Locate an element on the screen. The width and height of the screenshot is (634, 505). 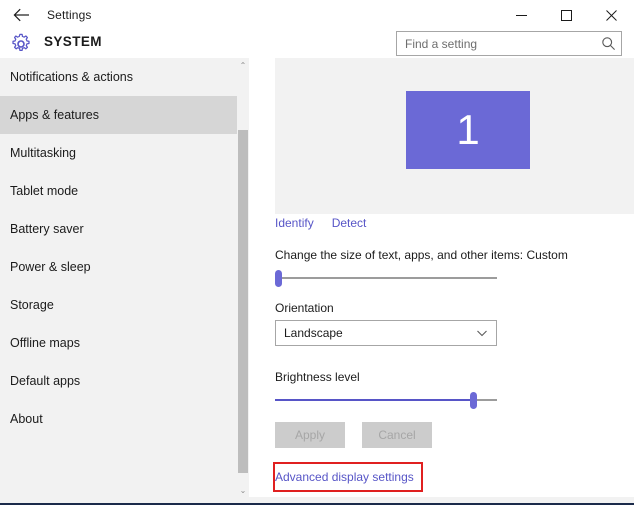
sidebar-item-storage: Storage is located at coordinates (122, 305).